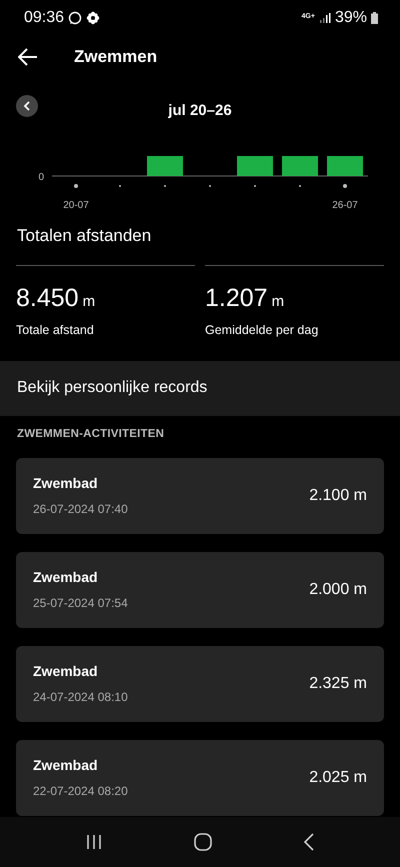 This screenshot has width=400, height=867. I want to click on back-icon, so click(28, 57).